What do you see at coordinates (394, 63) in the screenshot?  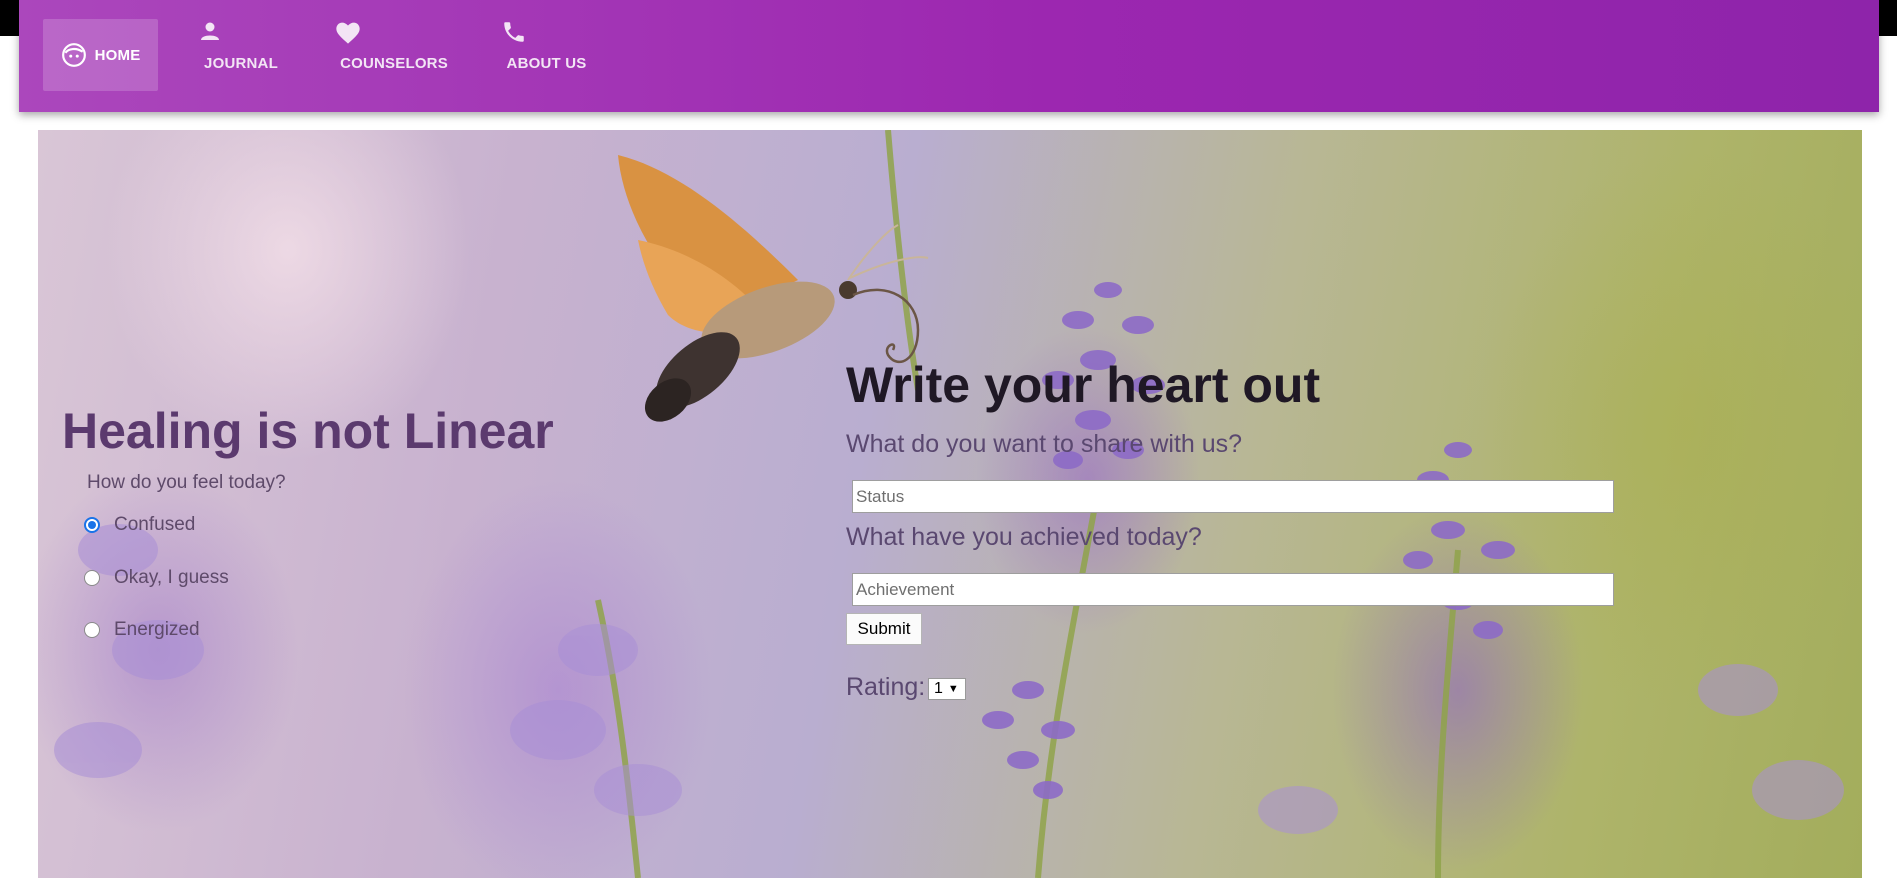 I see `nav-counselors-label: COUNSELORS` at bounding box center [394, 63].